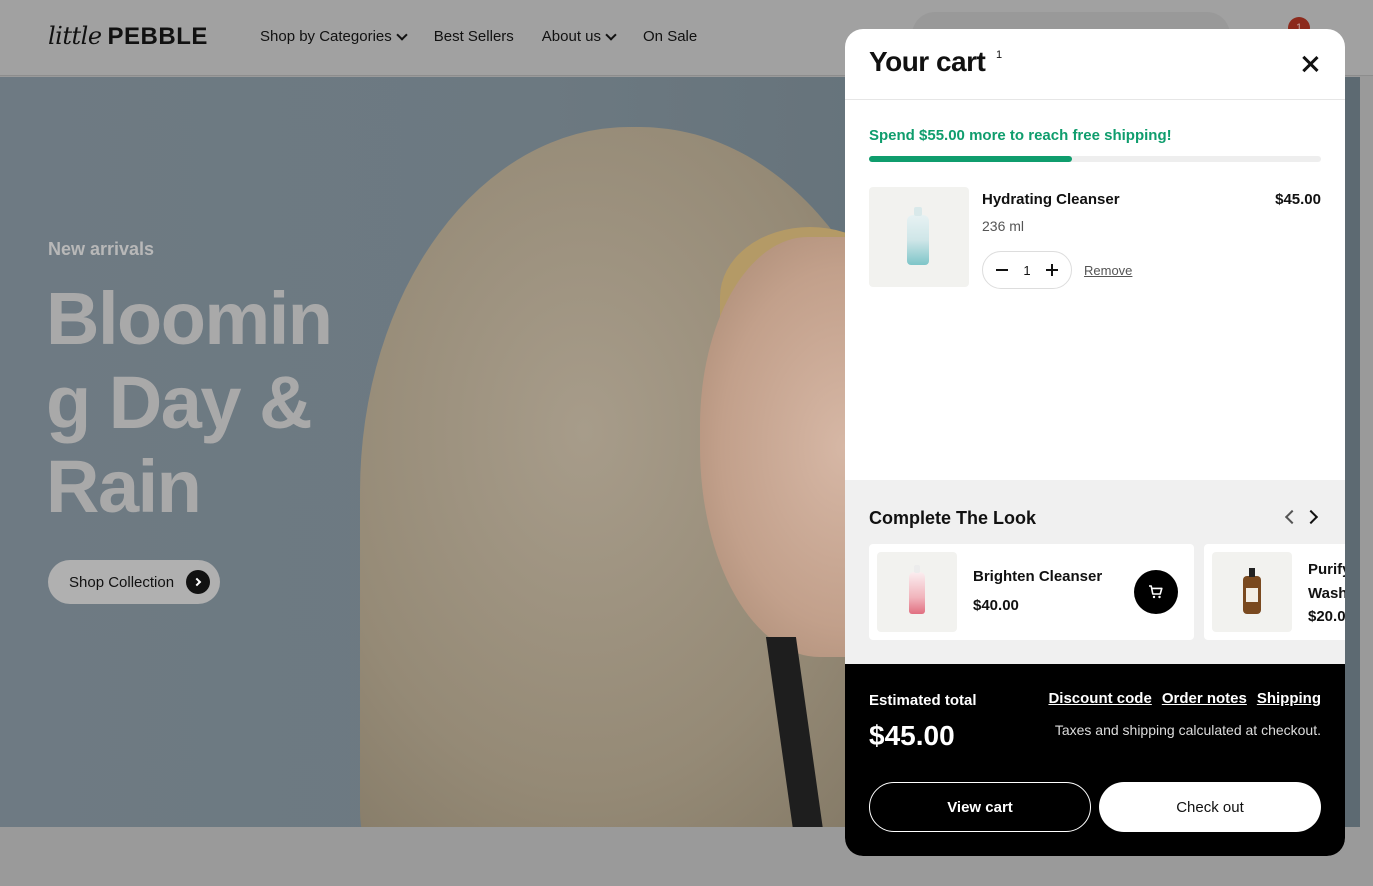 This screenshot has width=1373, height=886. I want to click on chevron-left-icon, so click(1292, 517).